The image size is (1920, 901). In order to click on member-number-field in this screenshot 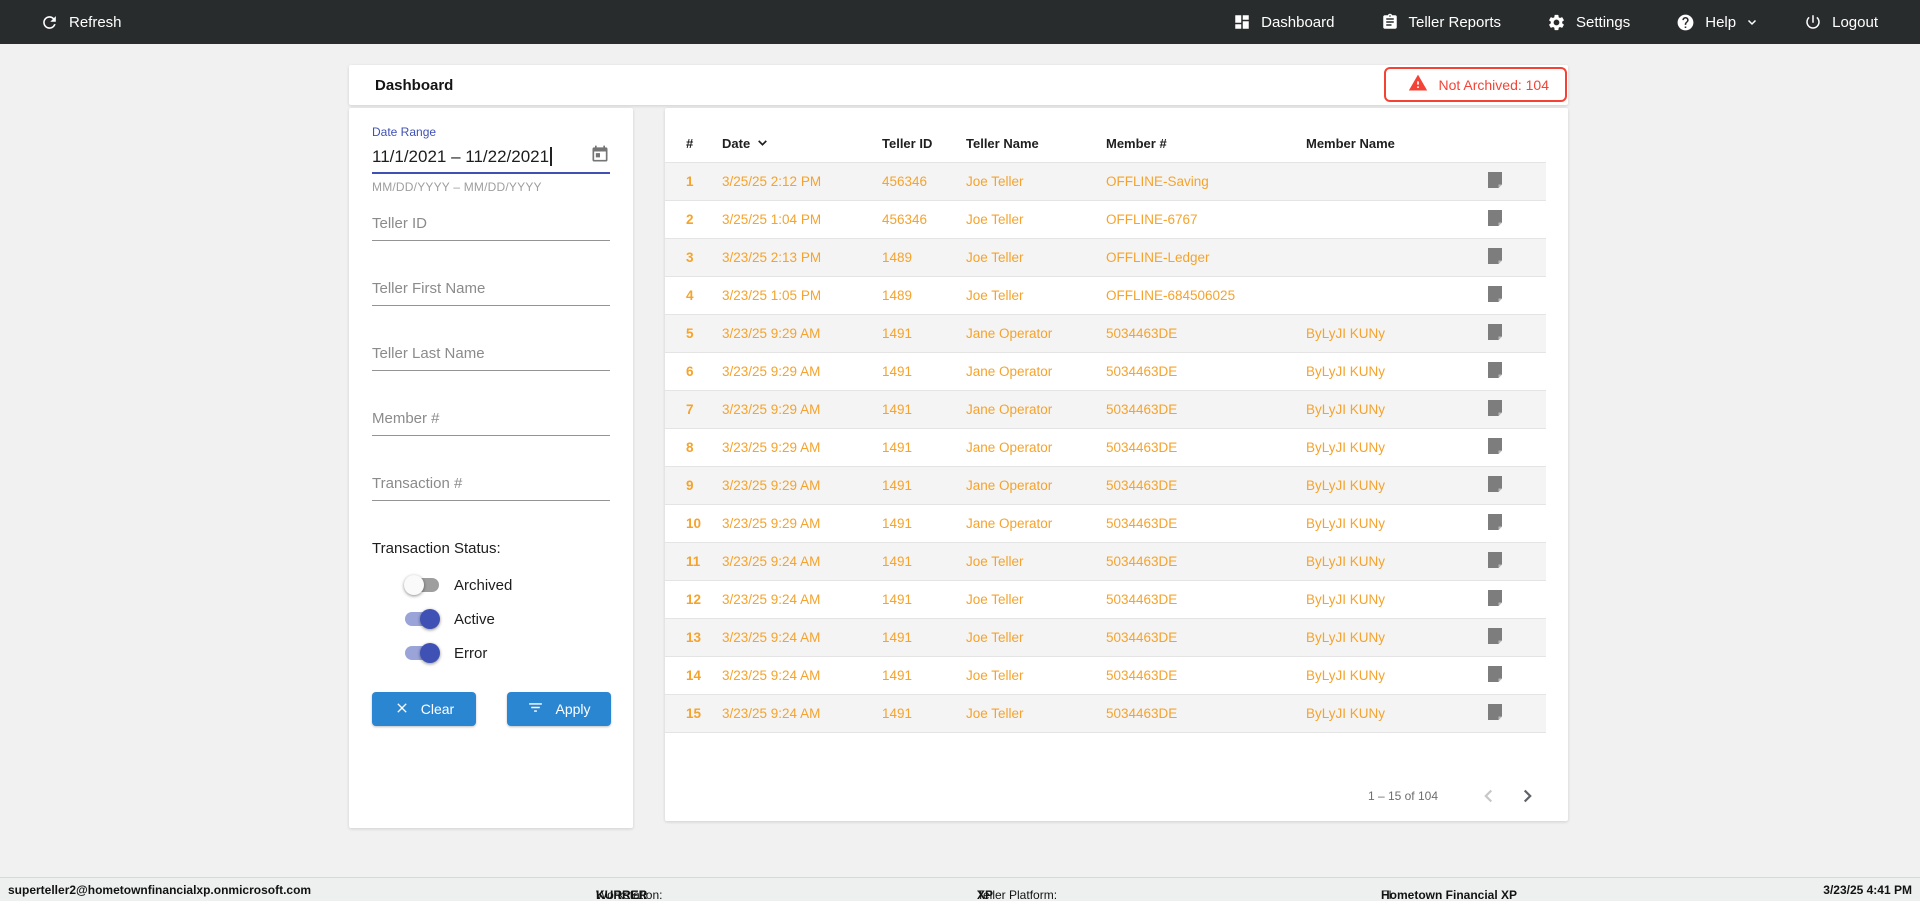, I will do `click(491, 424)`.